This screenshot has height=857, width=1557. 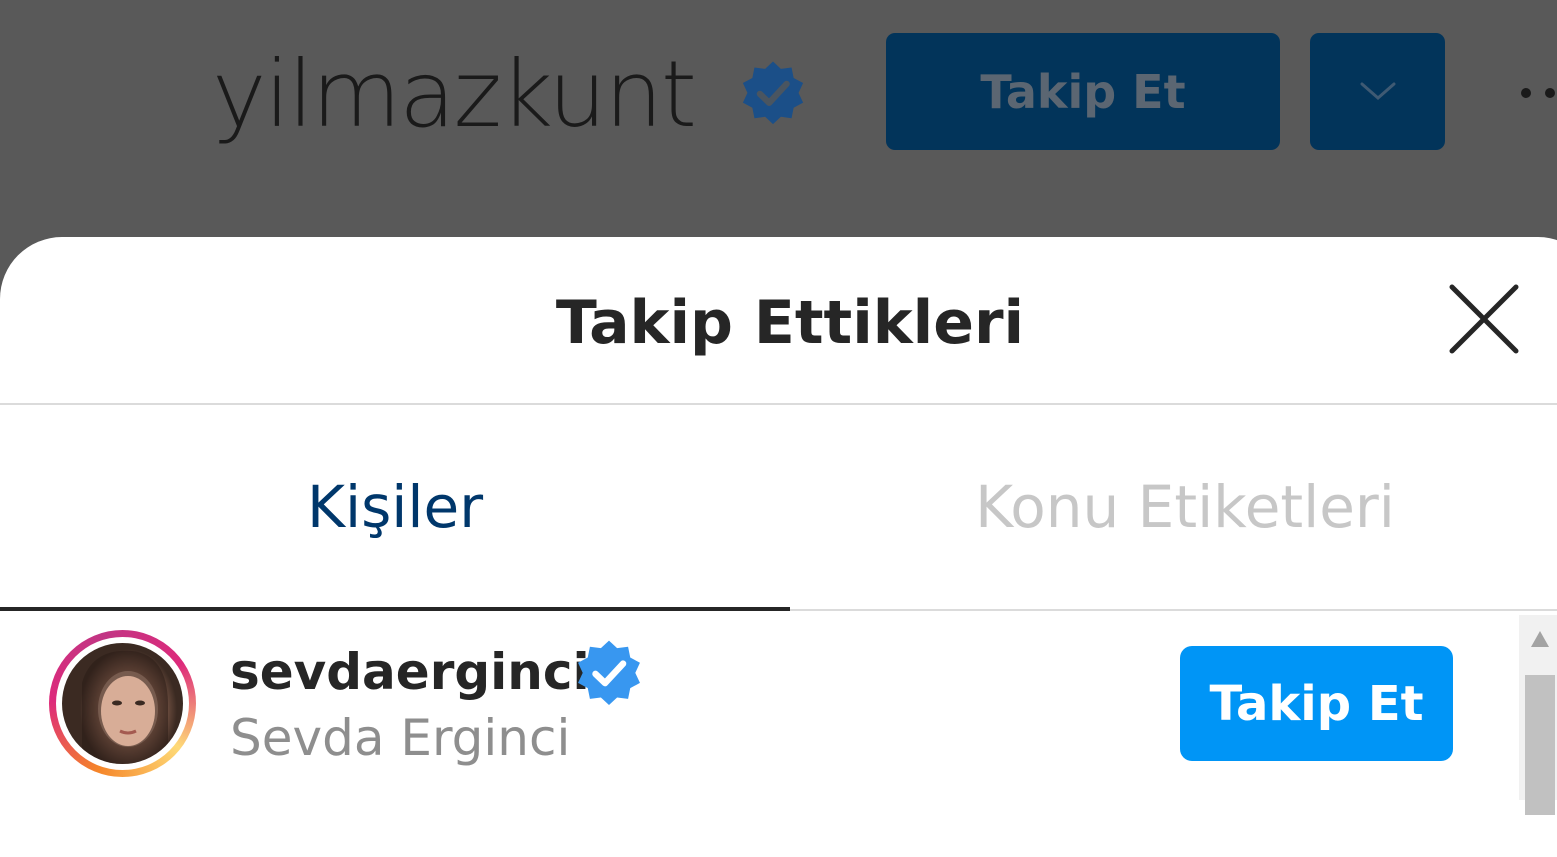 I want to click on tab-people: Kişiler, so click(x=395, y=507).